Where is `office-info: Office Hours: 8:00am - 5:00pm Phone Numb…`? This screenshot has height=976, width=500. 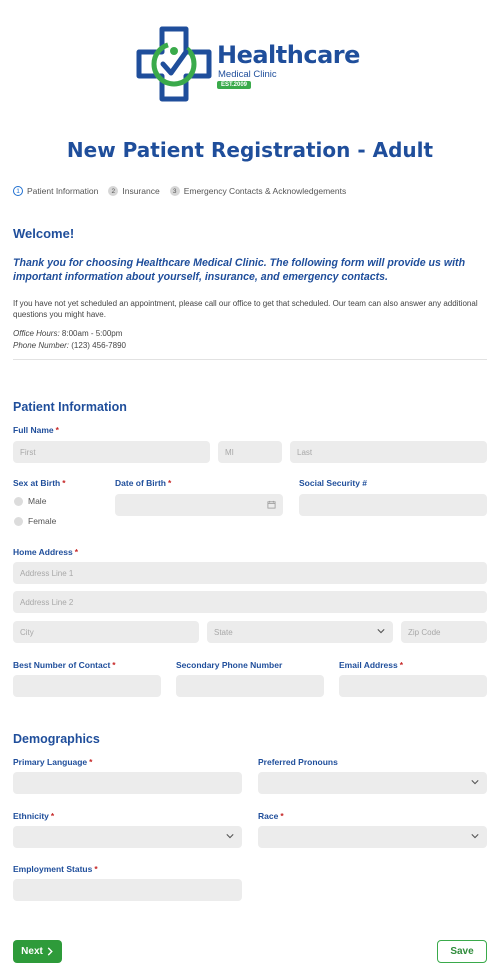 office-info: Office Hours: 8:00am - 5:00pm Phone Numb… is located at coordinates (69, 340).